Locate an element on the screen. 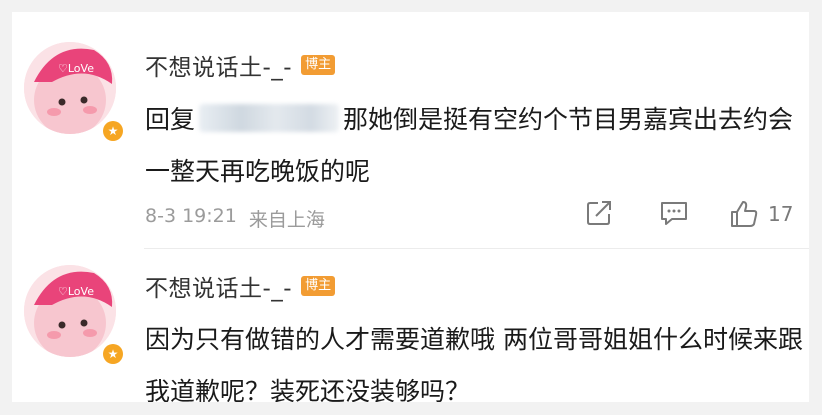 The height and width of the screenshot is (415, 822). thumbs-up-icon is located at coordinates (744, 214).